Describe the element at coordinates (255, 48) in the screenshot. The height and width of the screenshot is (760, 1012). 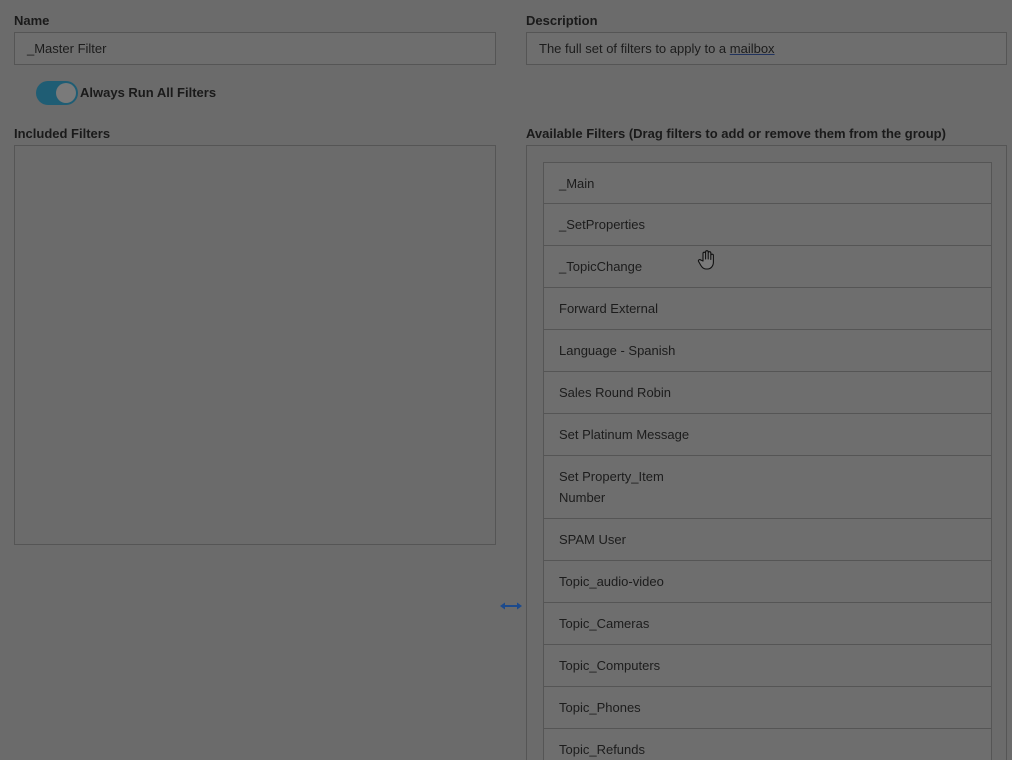
I see `name-field: _Master Filter` at that location.